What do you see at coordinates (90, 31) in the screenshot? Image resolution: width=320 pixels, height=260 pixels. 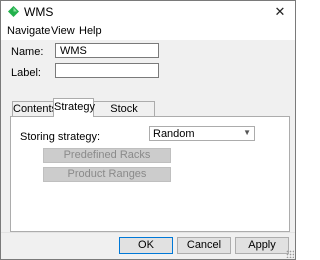 I see `menu-help: Help` at bounding box center [90, 31].